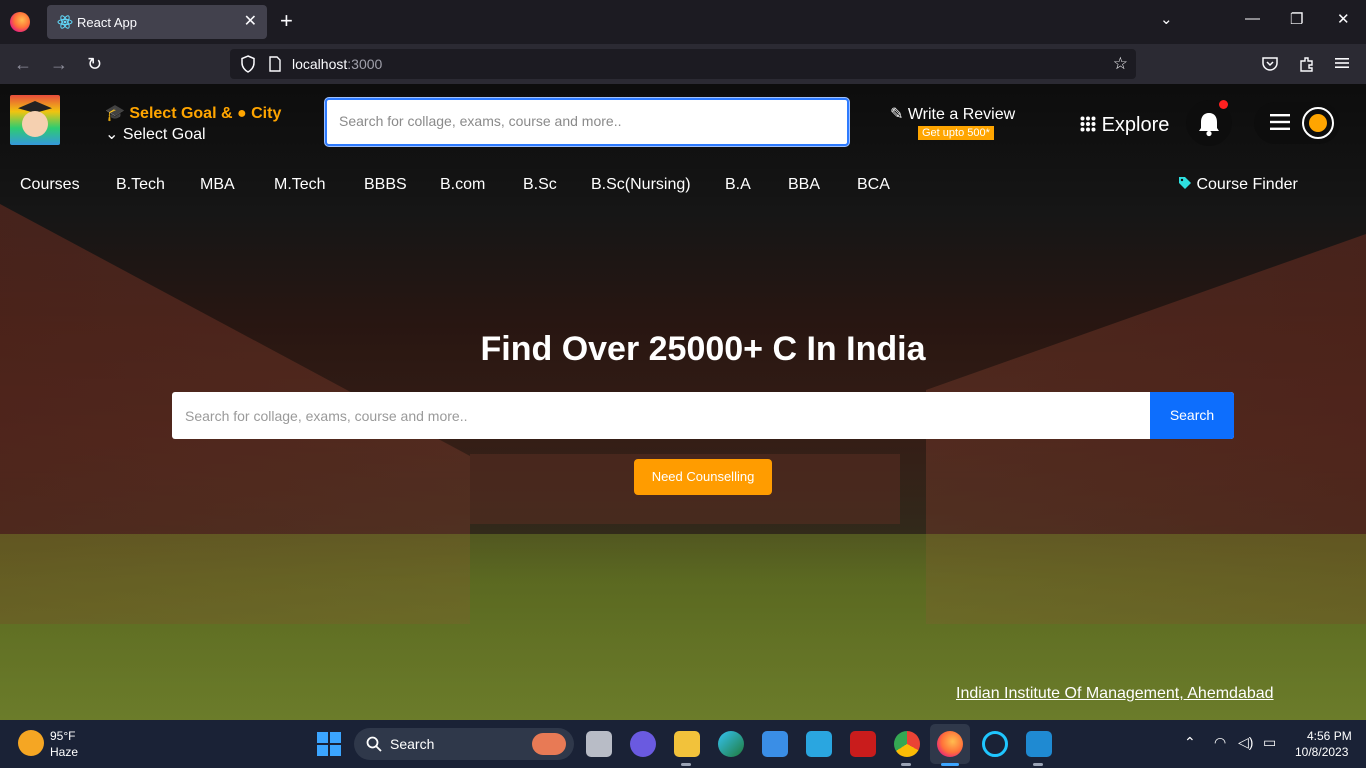 The image size is (1366, 768). I want to click on weather-haze-icon, so click(31, 743).